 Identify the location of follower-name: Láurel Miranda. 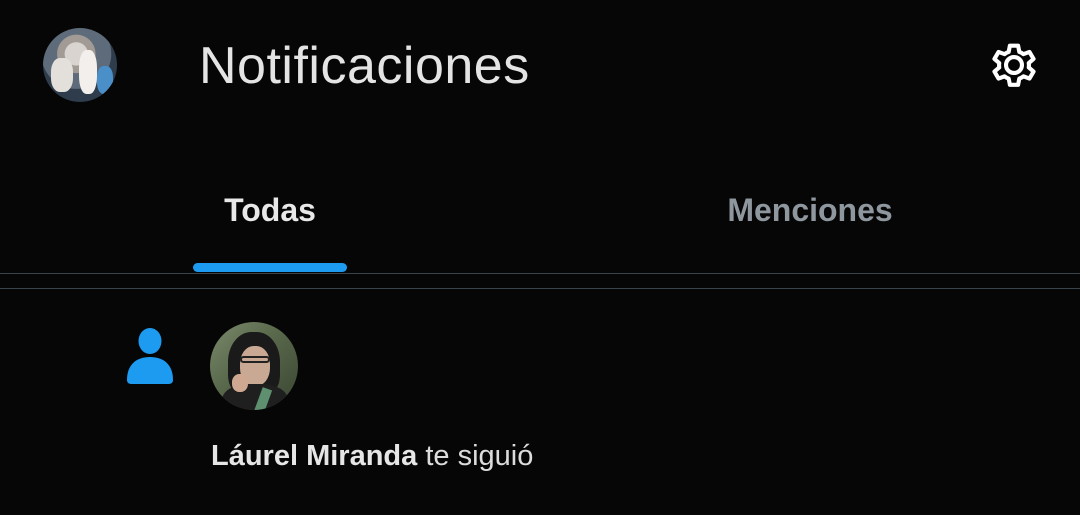
(314, 456).